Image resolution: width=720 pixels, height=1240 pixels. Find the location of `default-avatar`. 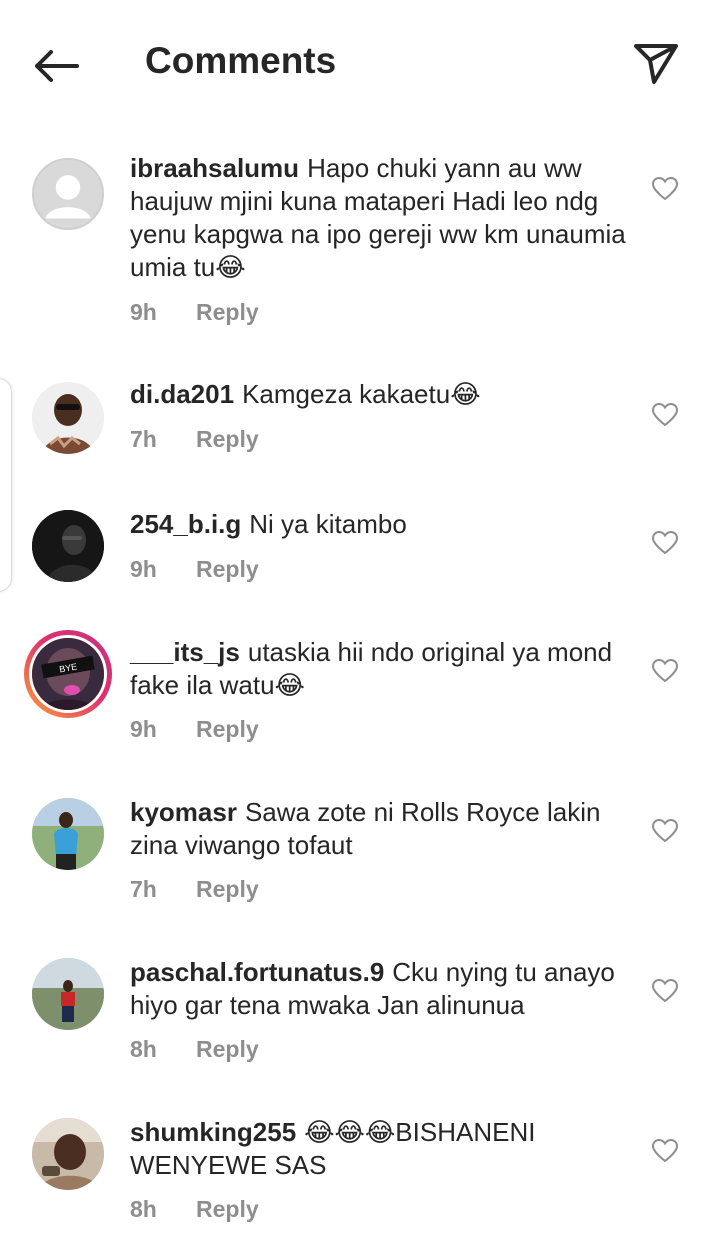

default-avatar is located at coordinates (68, 194).